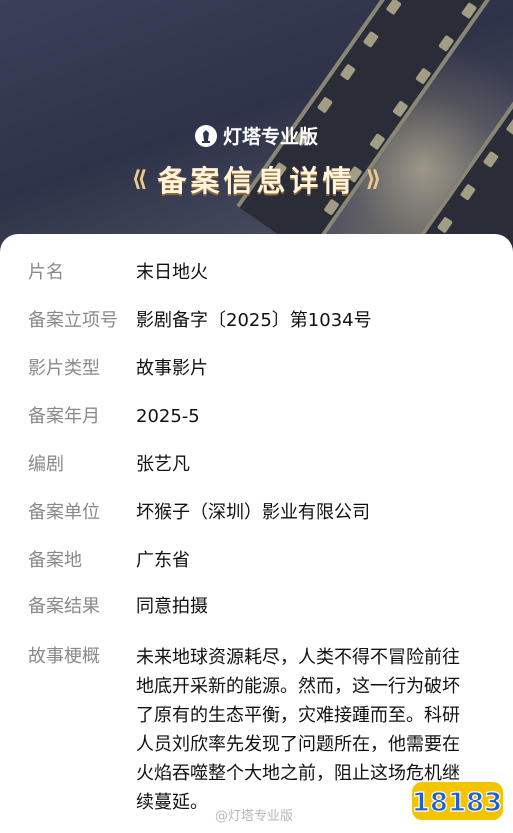 Image resolution: width=513 pixels, height=833 pixels. Describe the element at coordinates (264, 607) in the screenshot. I see `detail-row-result: 备案结果 同意拍摄` at that location.